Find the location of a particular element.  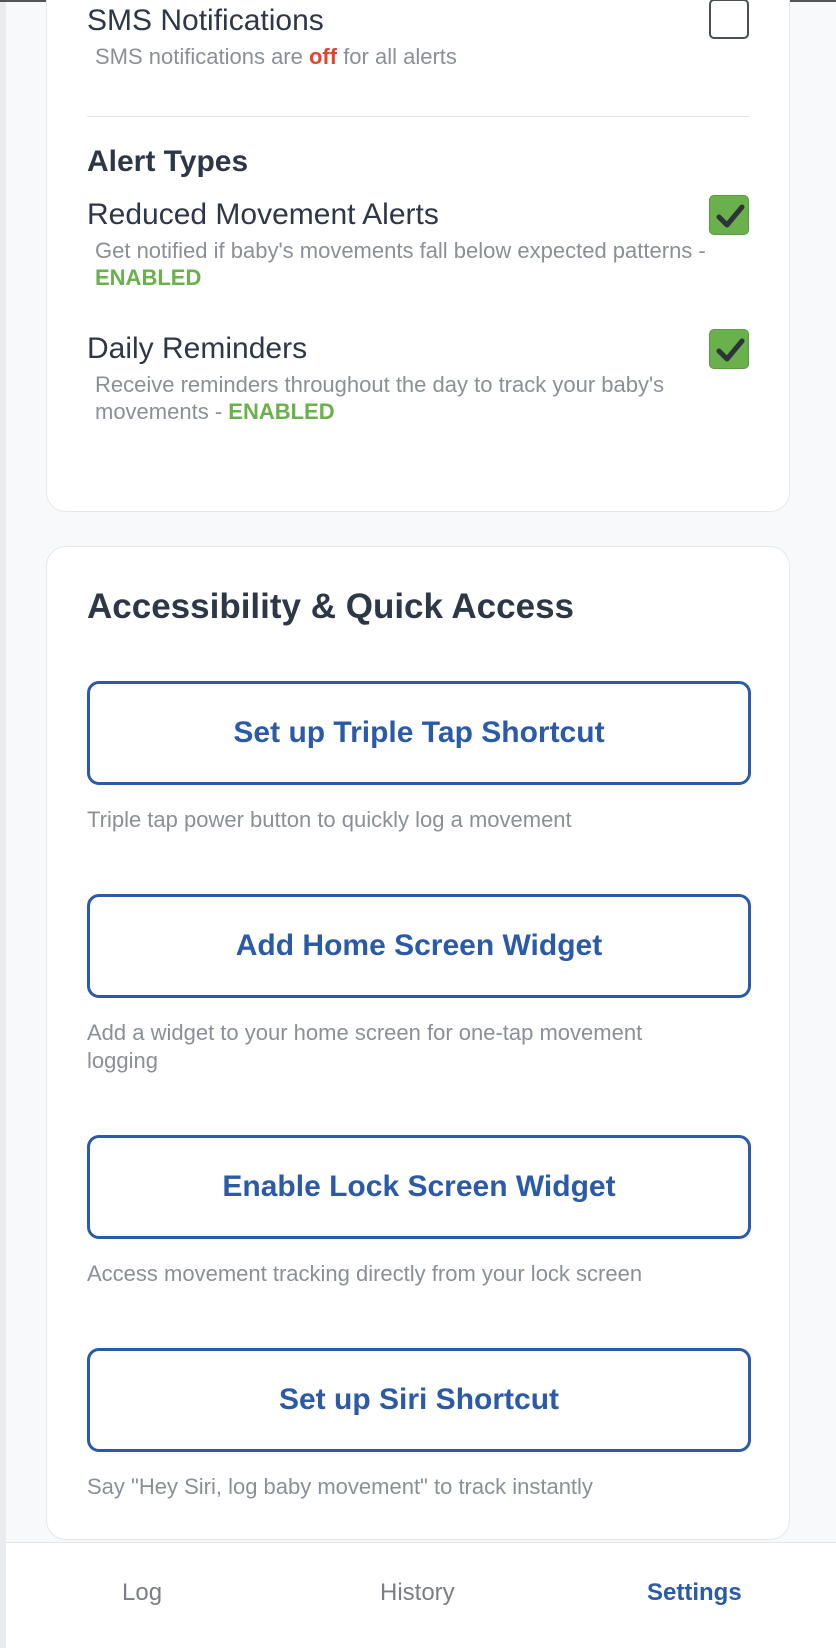

daily-reminders-title: Daily Reminders is located at coordinates (197, 348).